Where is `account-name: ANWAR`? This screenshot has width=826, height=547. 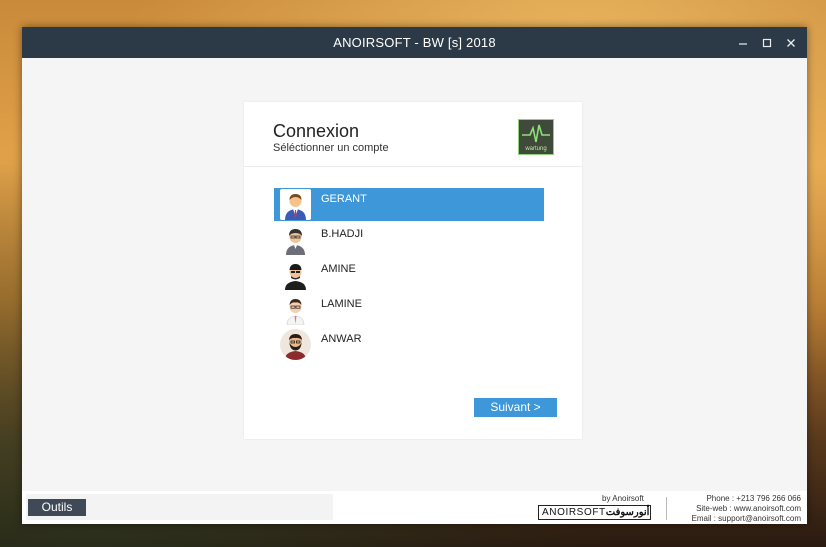
account-name: ANWAR is located at coordinates (341, 339).